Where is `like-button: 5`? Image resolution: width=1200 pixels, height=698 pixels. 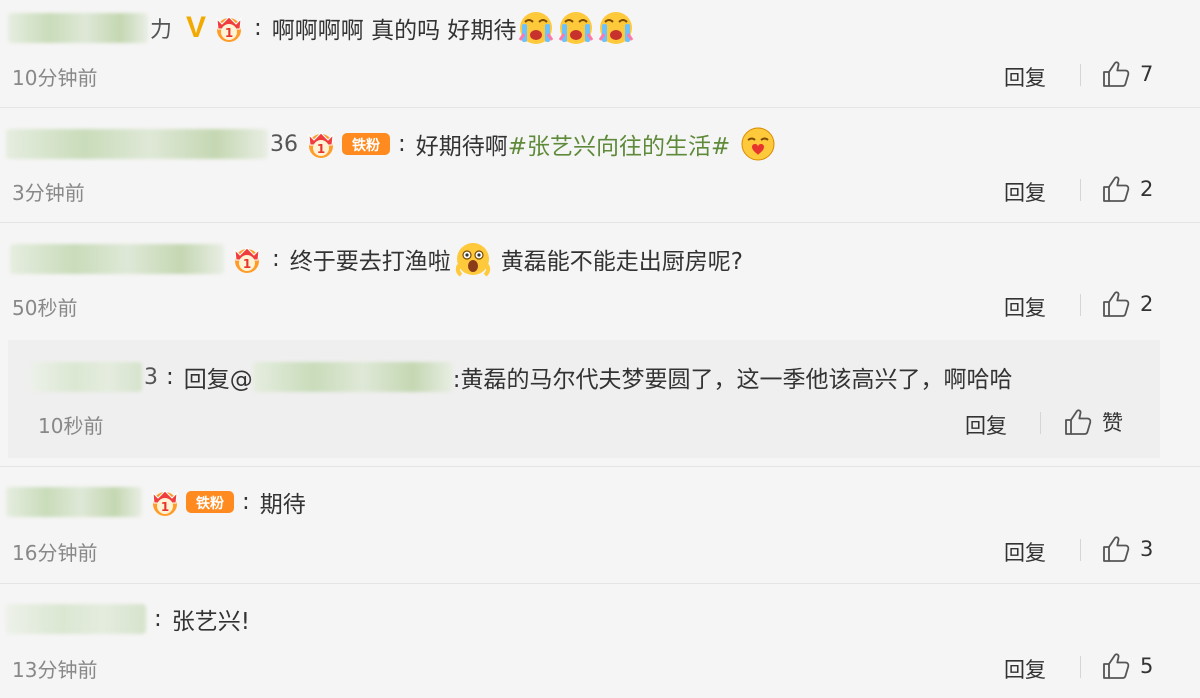
like-button: 5 is located at coordinates (1126, 666).